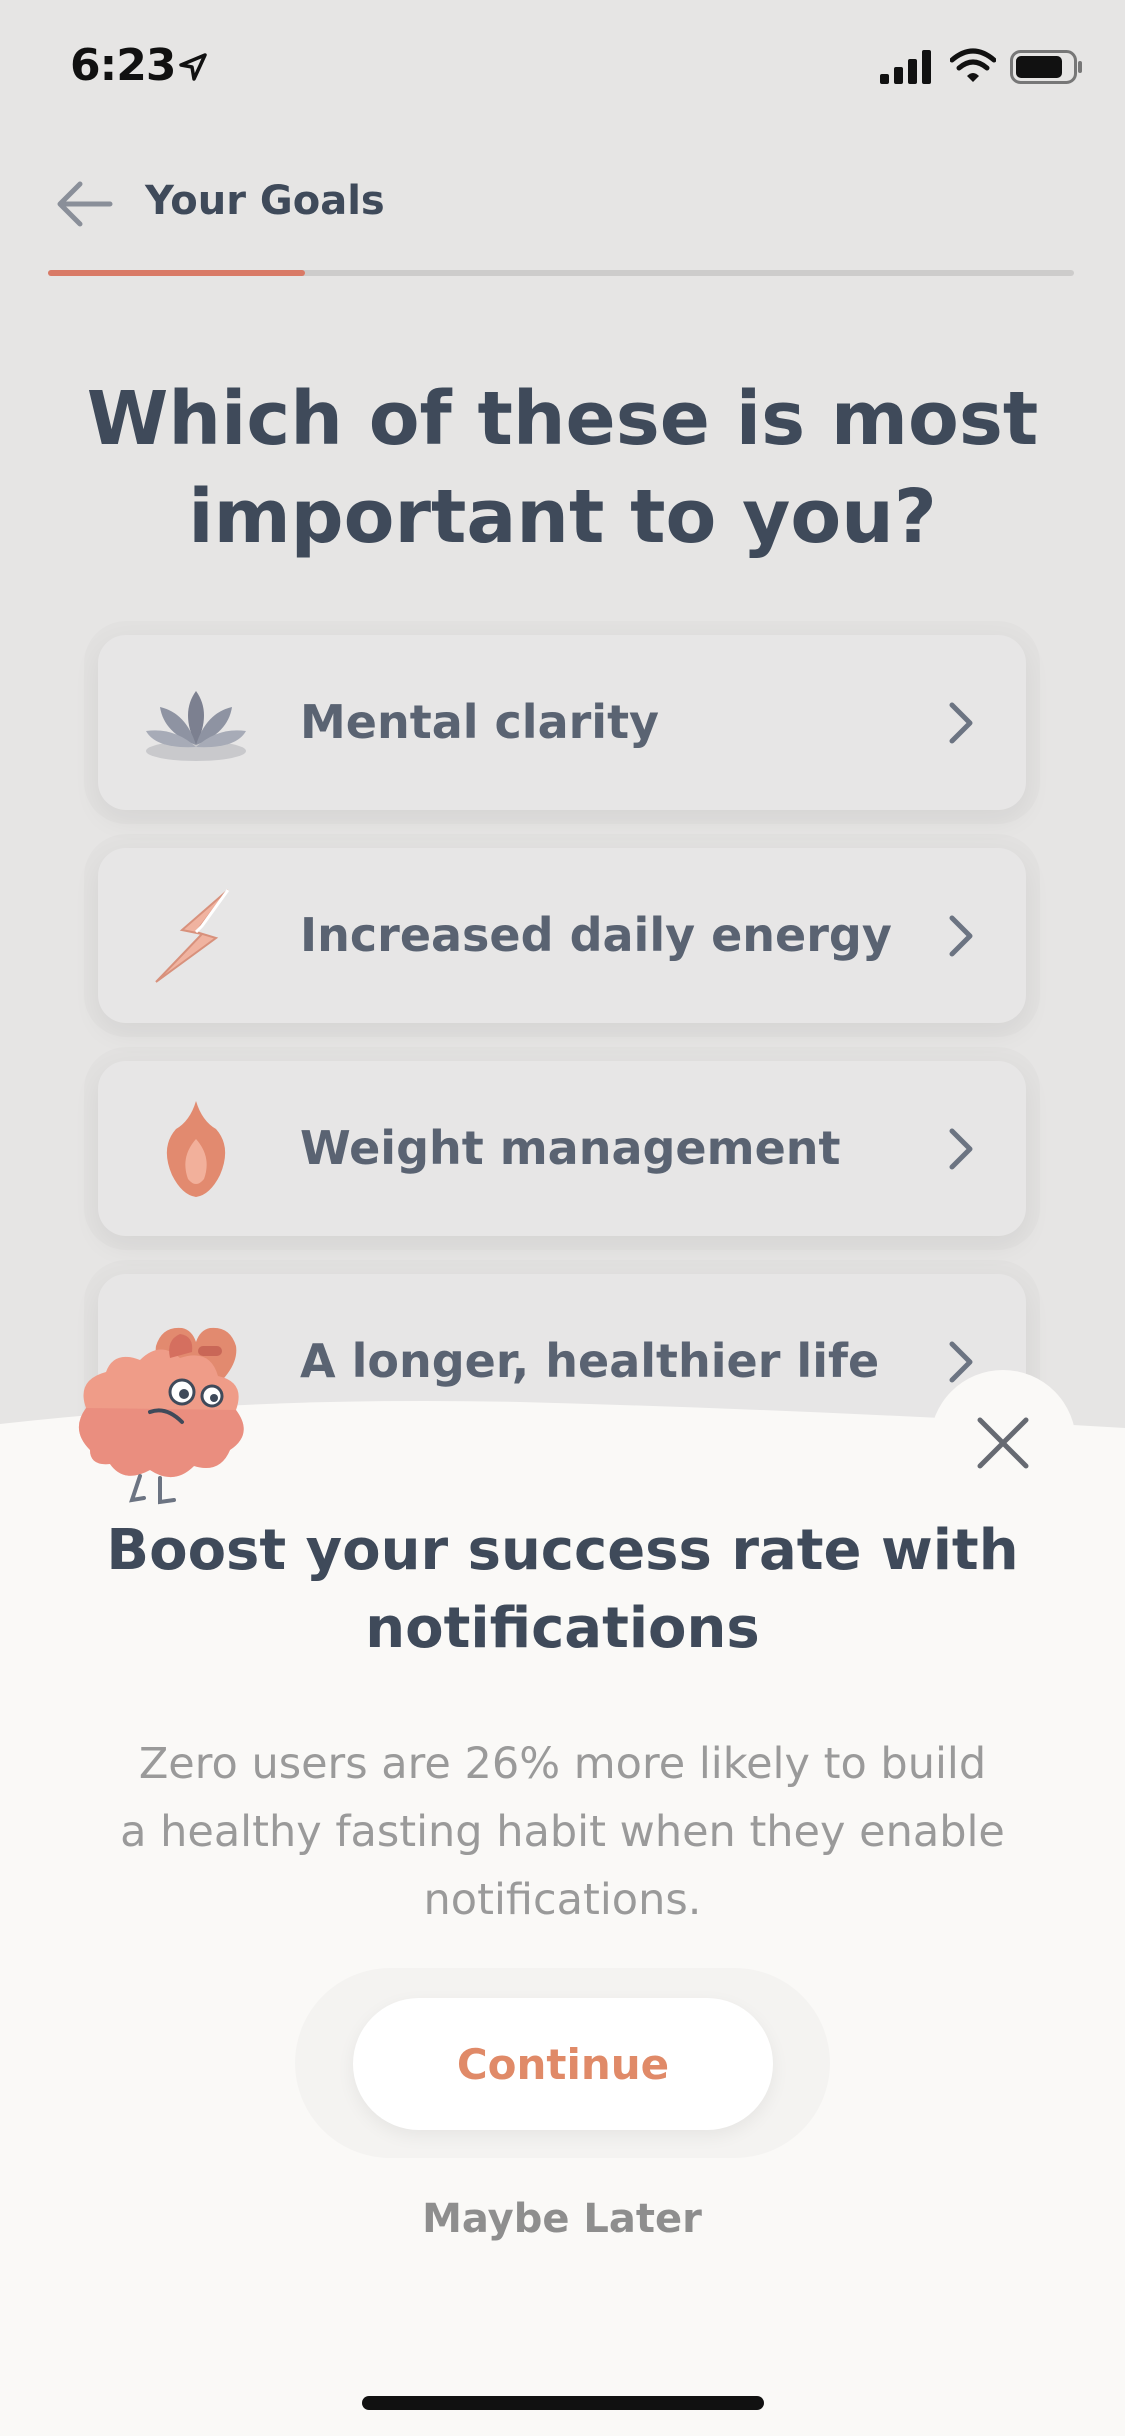 Image resolution: width=1125 pixels, height=2436 pixels. What do you see at coordinates (905, 67) in the screenshot?
I see `signal-icon` at bounding box center [905, 67].